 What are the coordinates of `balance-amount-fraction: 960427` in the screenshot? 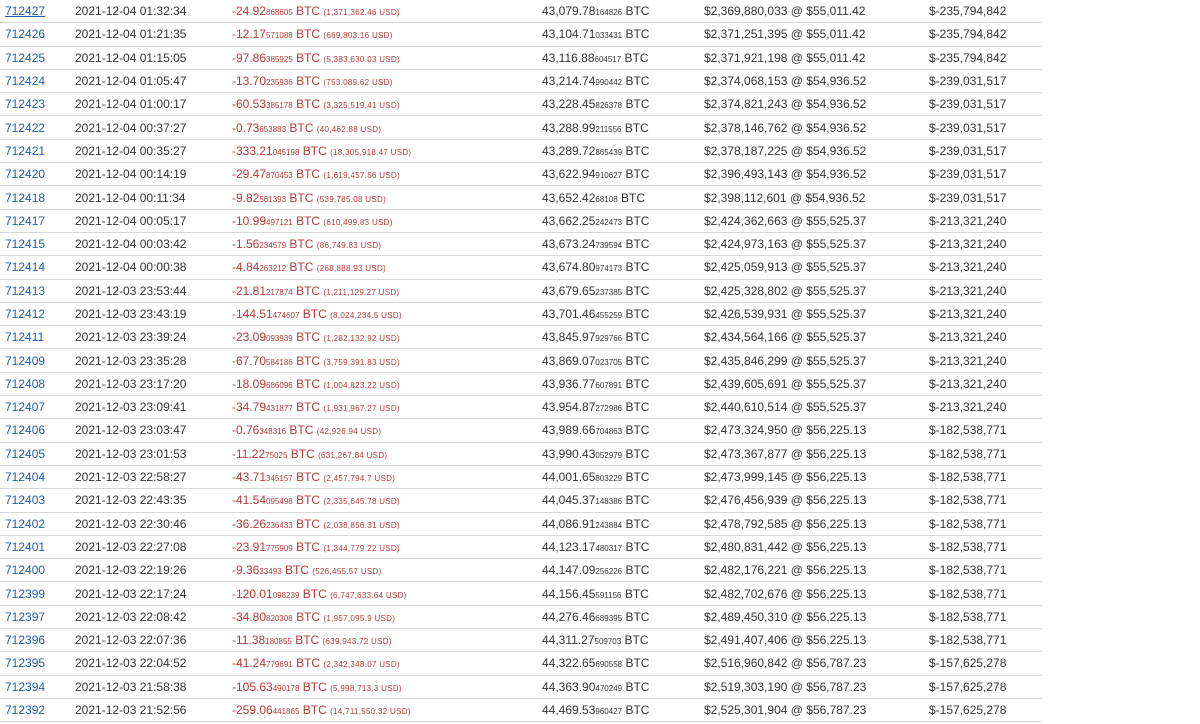 It's located at (609, 712).